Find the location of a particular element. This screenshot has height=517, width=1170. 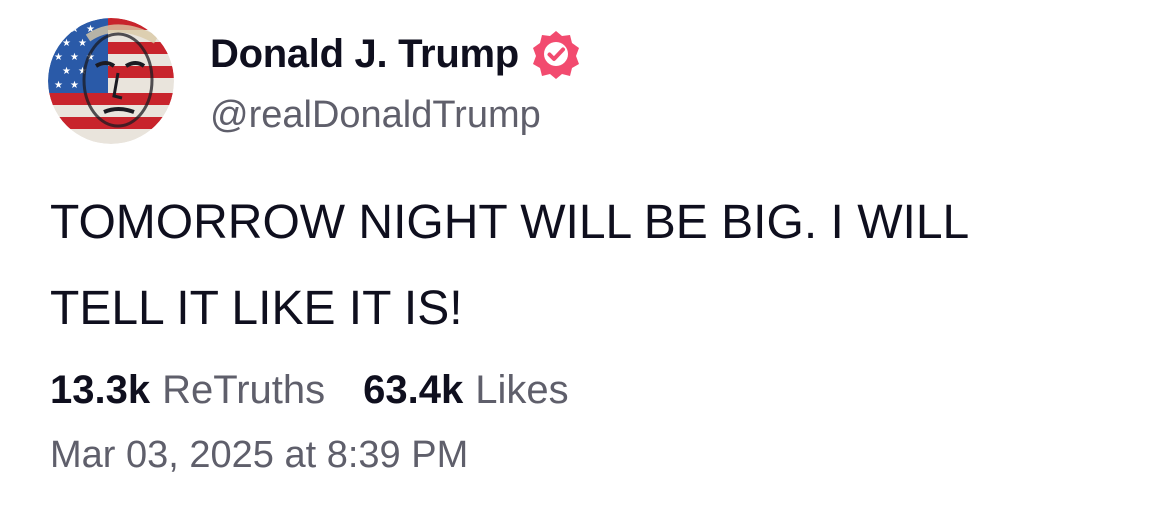

post-stats: 13.3k ReTruths 63.4k Likes is located at coordinates (328, 390).